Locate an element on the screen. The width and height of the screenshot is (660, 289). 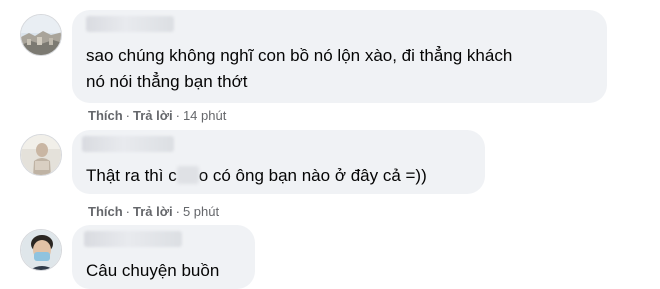
comment-text-line-2: nó nói thẳng bạn thớt is located at coordinates (167, 81).